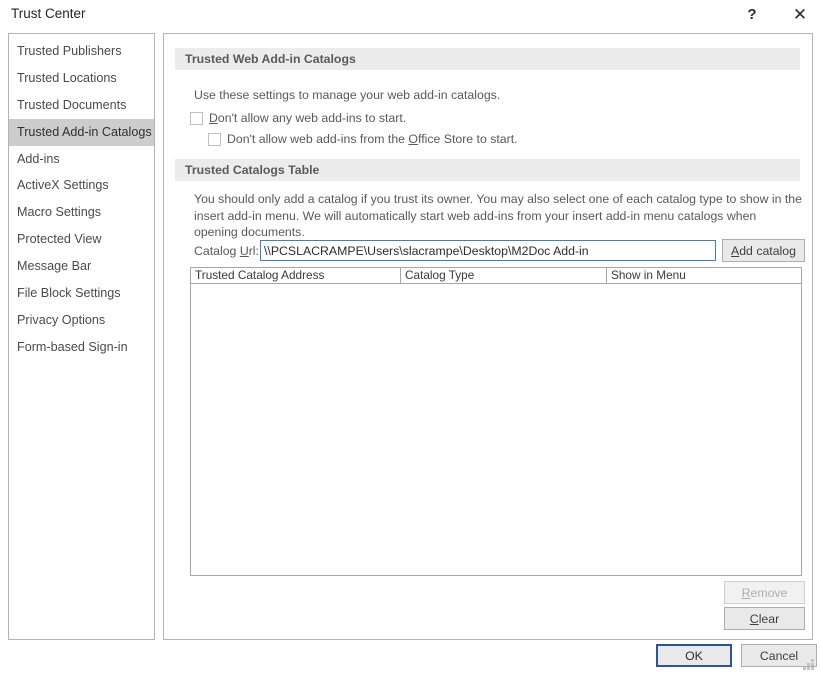 The width and height of the screenshot is (821, 673). Describe the element at coordinates (413, 139) in the screenshot. I see `accesskey-o: O` at that location.